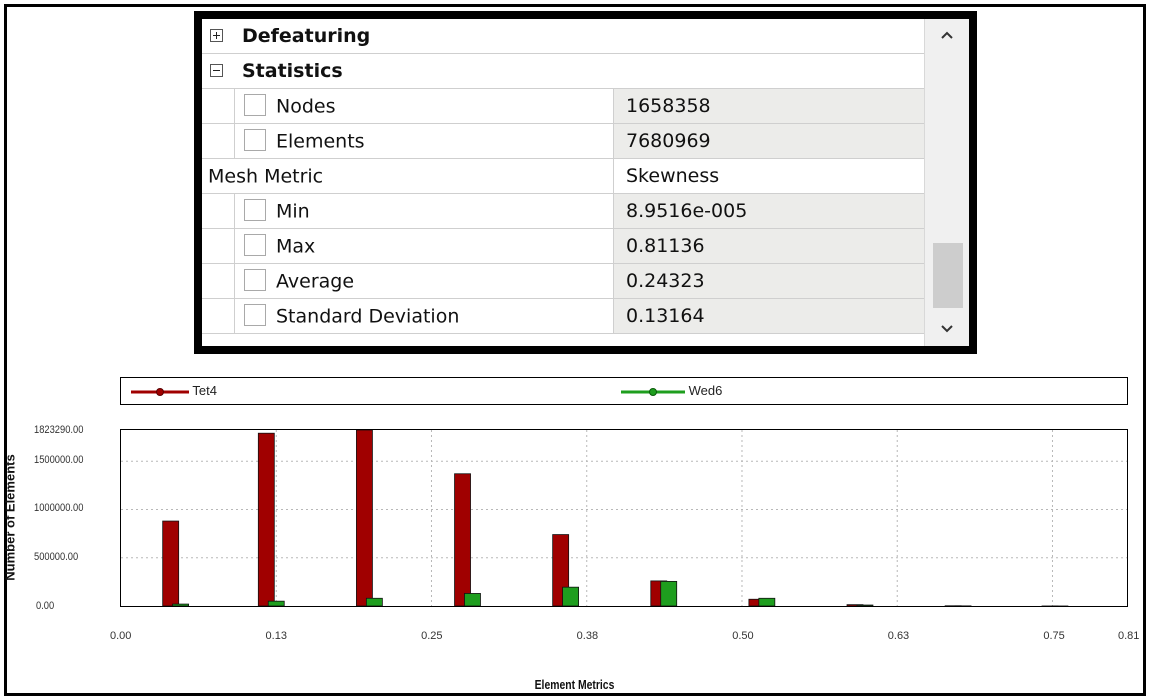 This screenshot has width=1149, height=697. I want to click on legend-item-wed6: Wed6, so click(671, 391).